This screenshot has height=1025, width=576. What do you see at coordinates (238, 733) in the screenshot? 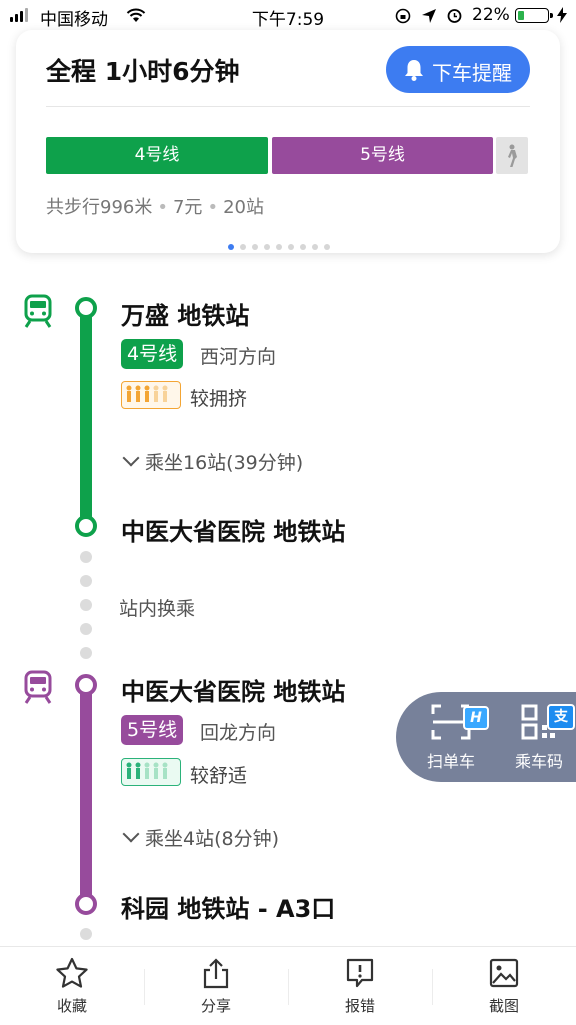
I see `line-5-direction: 回龙方向` at bounding box center [238, 733].